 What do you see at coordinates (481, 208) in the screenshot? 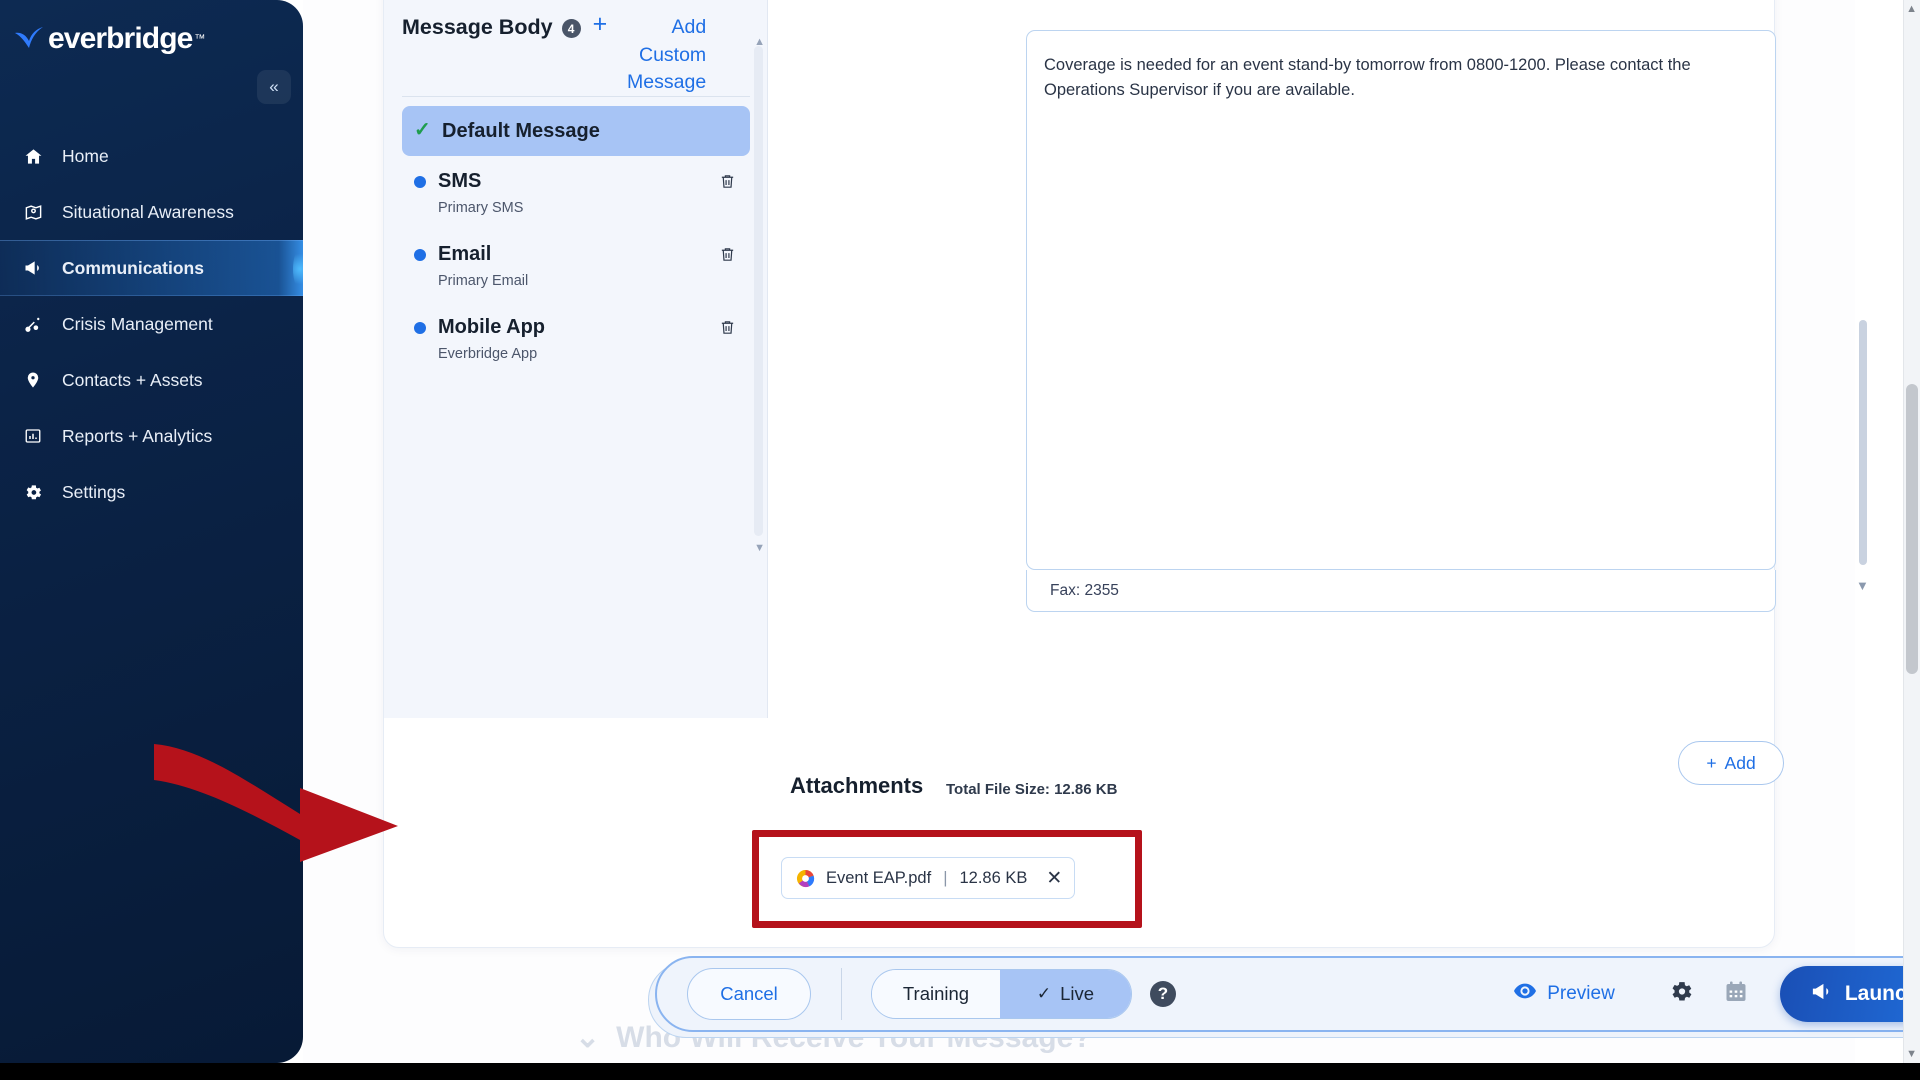
I see `message-item-subtitle: Primary SMS` at bounding box center [481, 208].